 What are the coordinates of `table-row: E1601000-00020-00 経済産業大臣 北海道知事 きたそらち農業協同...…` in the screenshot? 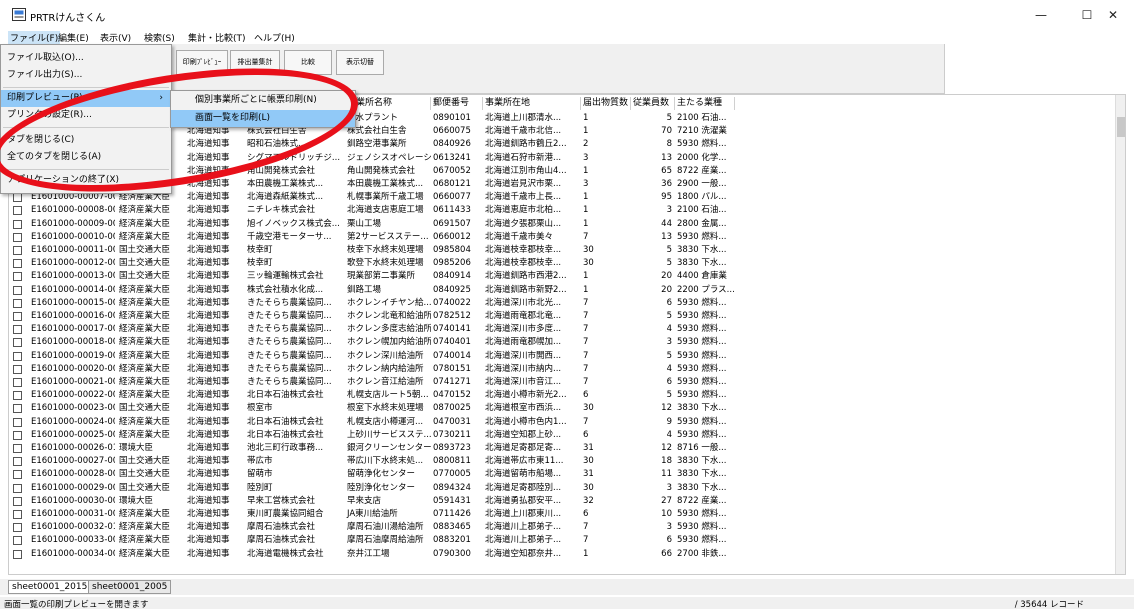 It's located at (564, 369).